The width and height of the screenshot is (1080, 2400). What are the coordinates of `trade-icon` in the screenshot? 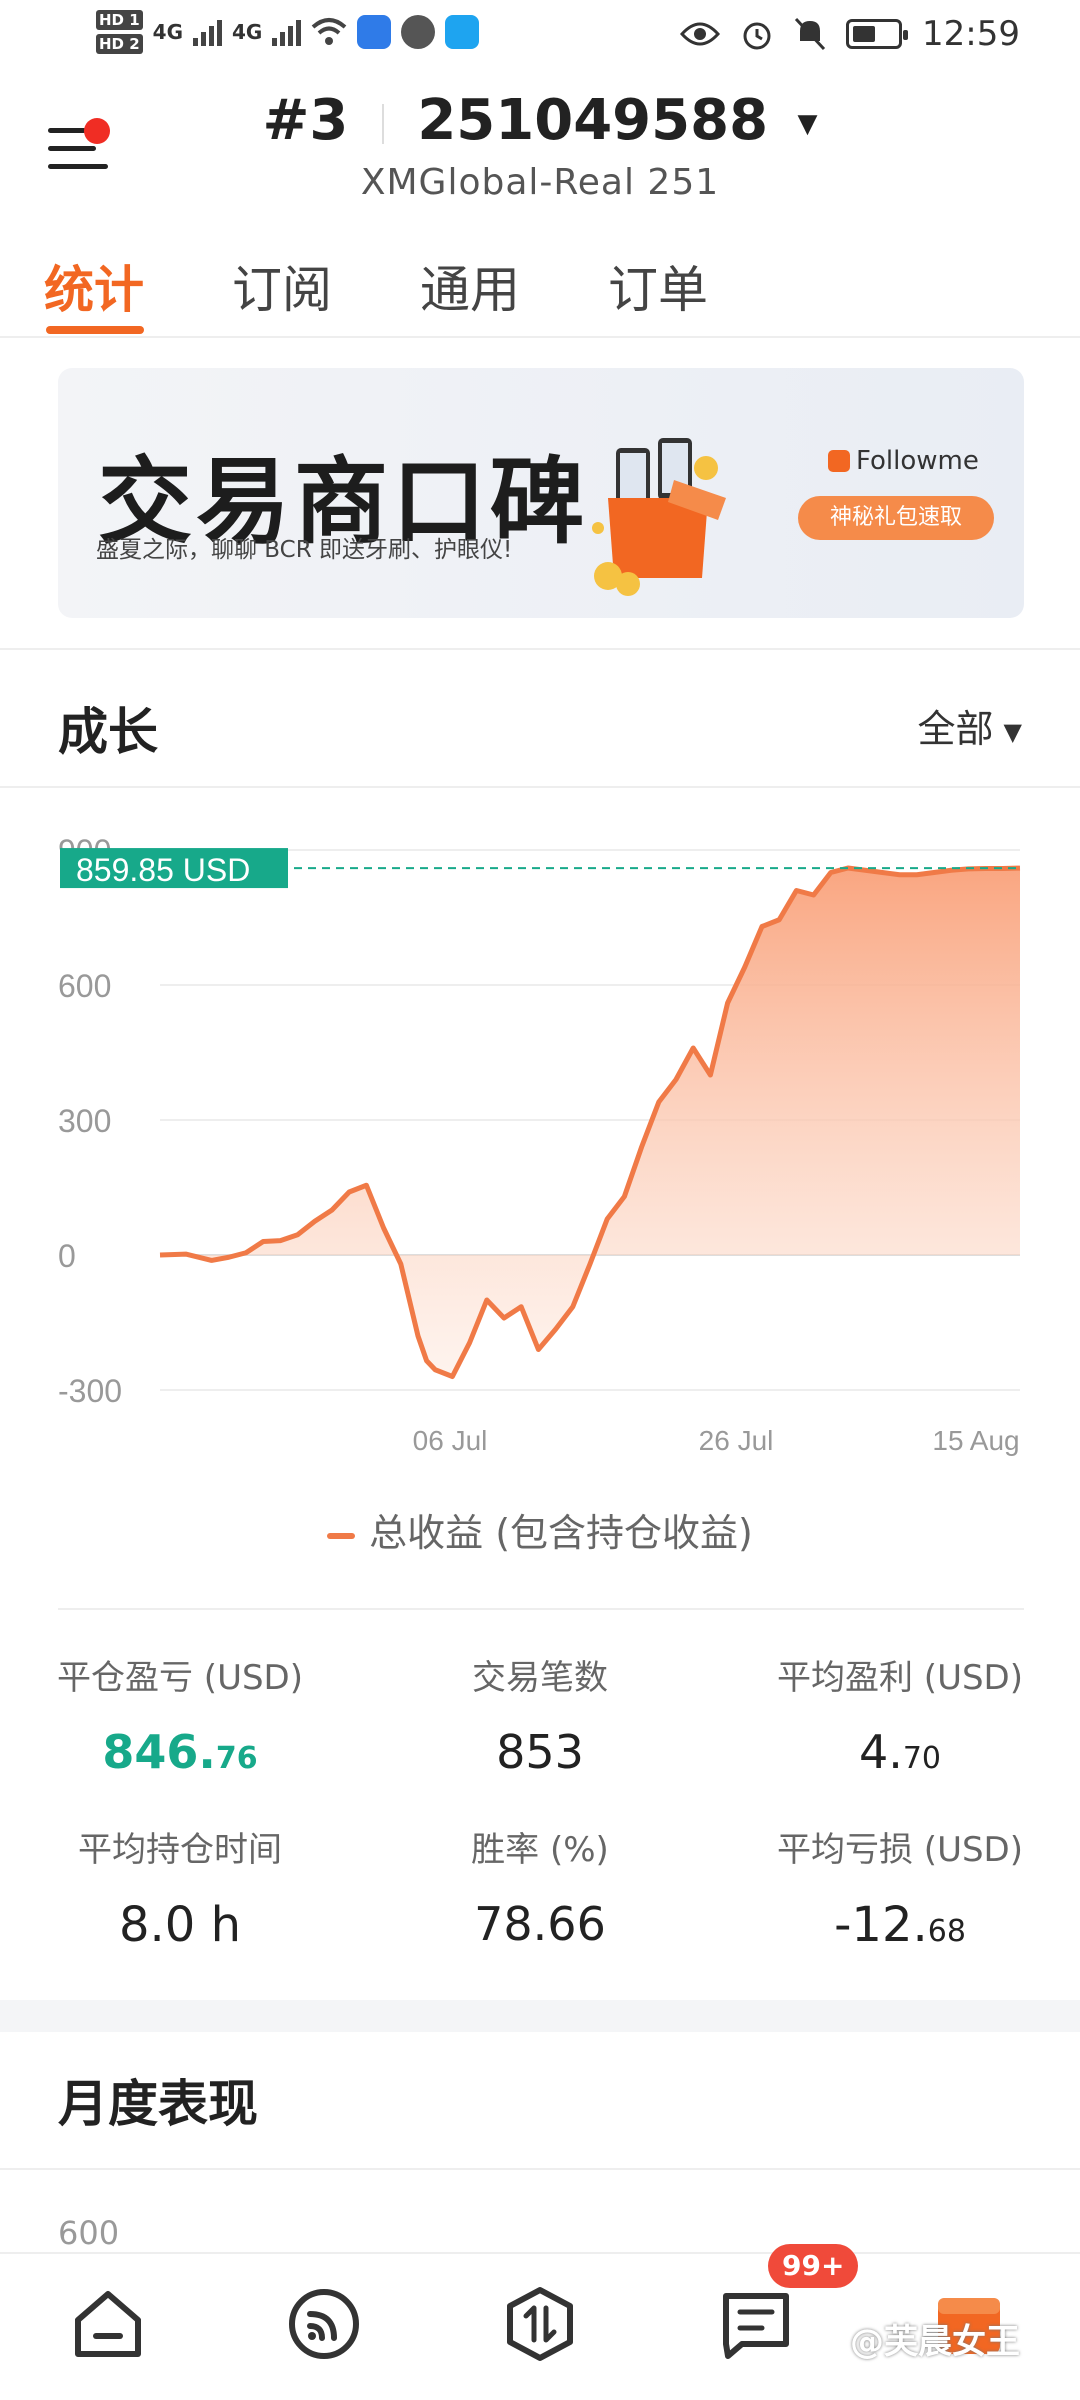 It's located at (540, 2324).